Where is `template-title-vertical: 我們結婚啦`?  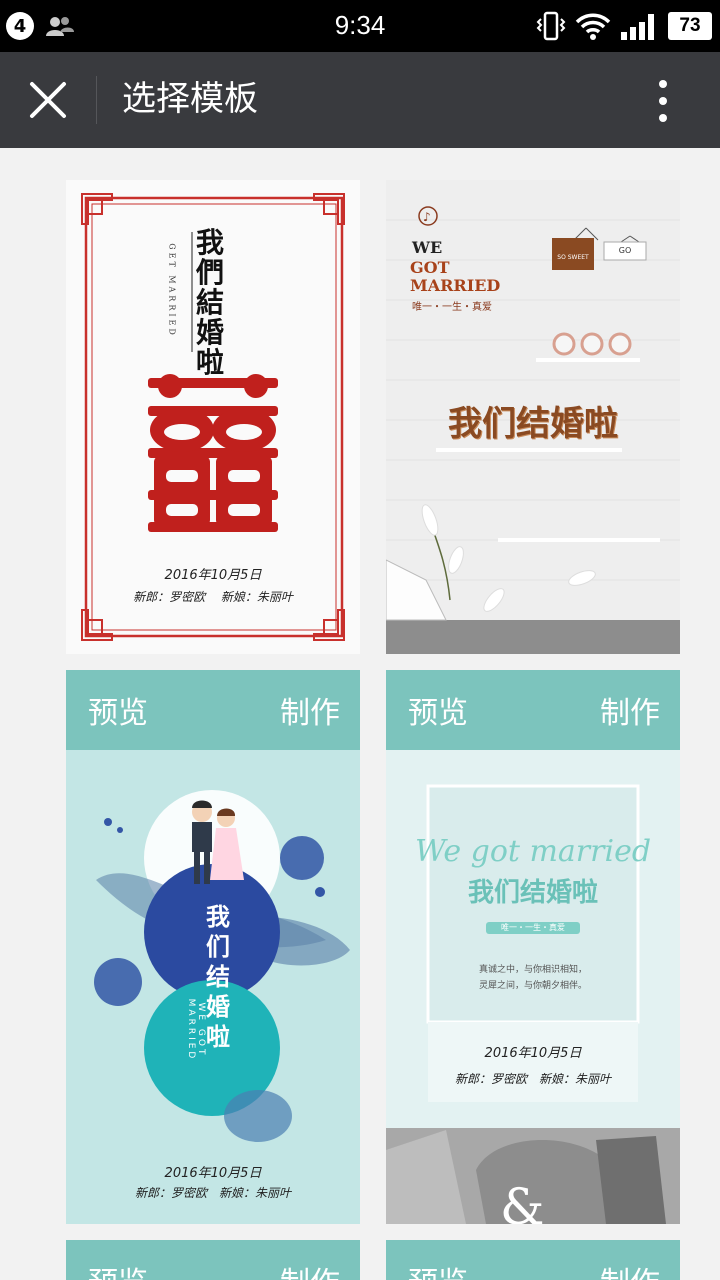 template-title-vertical: 我們結婚啦 is located at coordinates (210, 302).